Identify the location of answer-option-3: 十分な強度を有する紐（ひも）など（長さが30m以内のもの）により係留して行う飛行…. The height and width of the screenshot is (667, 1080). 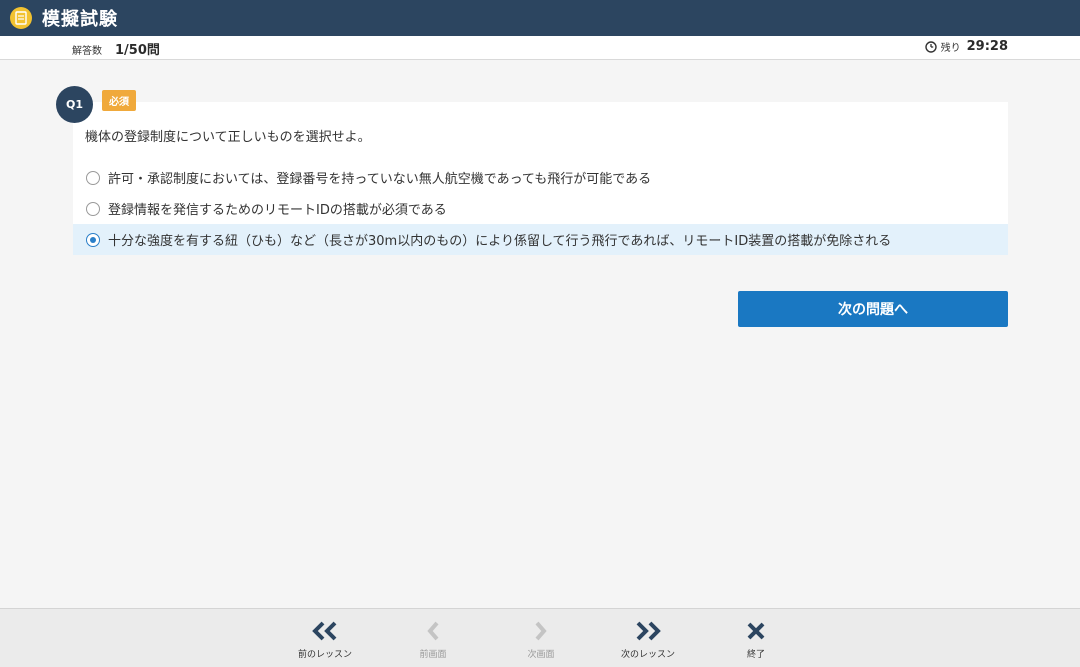
(540, 239).